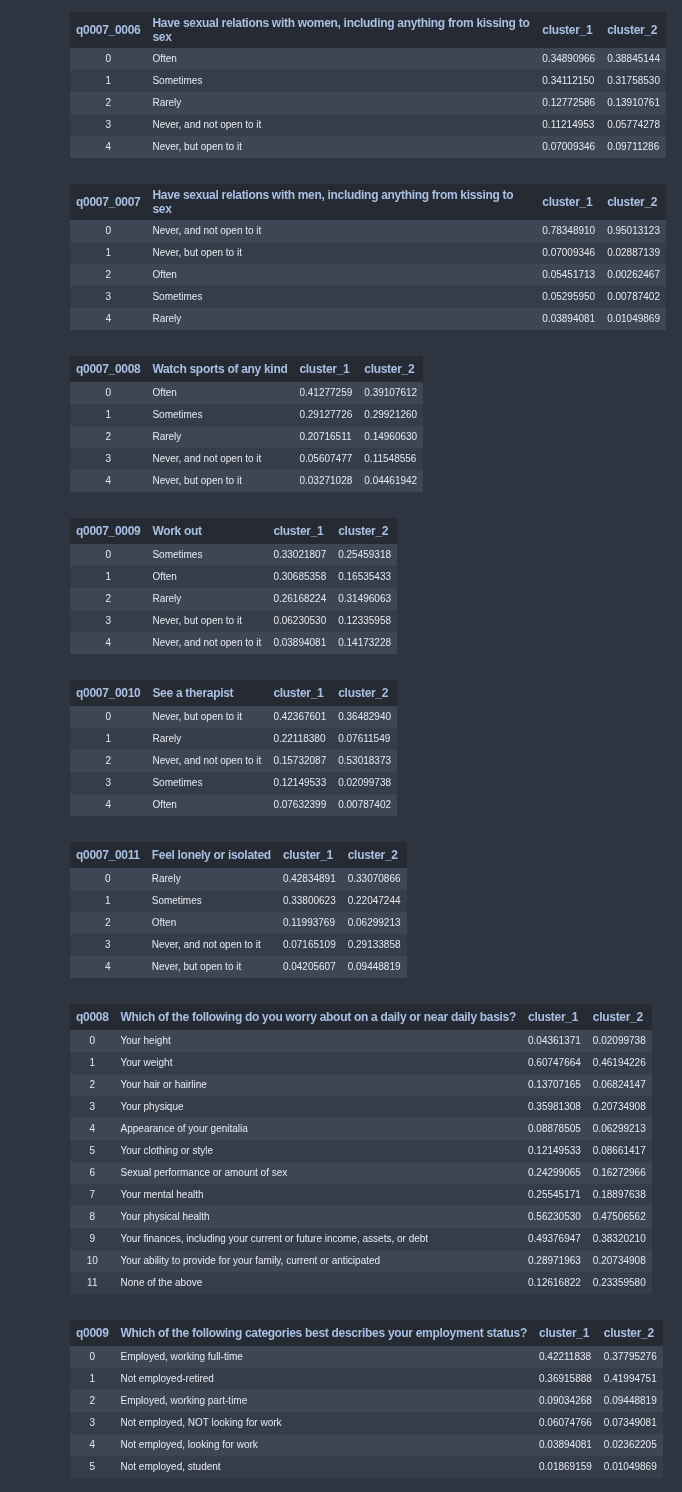 This screenshot has height=1492, width=682. Describe the element at coordinates (108, 855) in the screenshot. I see `column-header: q0007_0011` at that location.